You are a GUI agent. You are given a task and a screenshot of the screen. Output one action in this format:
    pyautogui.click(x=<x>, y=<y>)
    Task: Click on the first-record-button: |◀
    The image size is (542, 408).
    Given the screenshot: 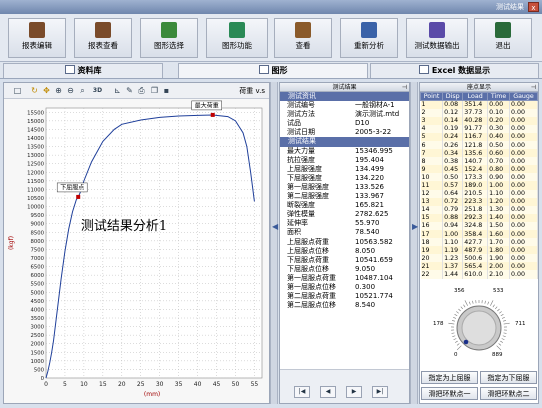 What is the action you would take?
    pyautogui.click(x=302, y=392)
    